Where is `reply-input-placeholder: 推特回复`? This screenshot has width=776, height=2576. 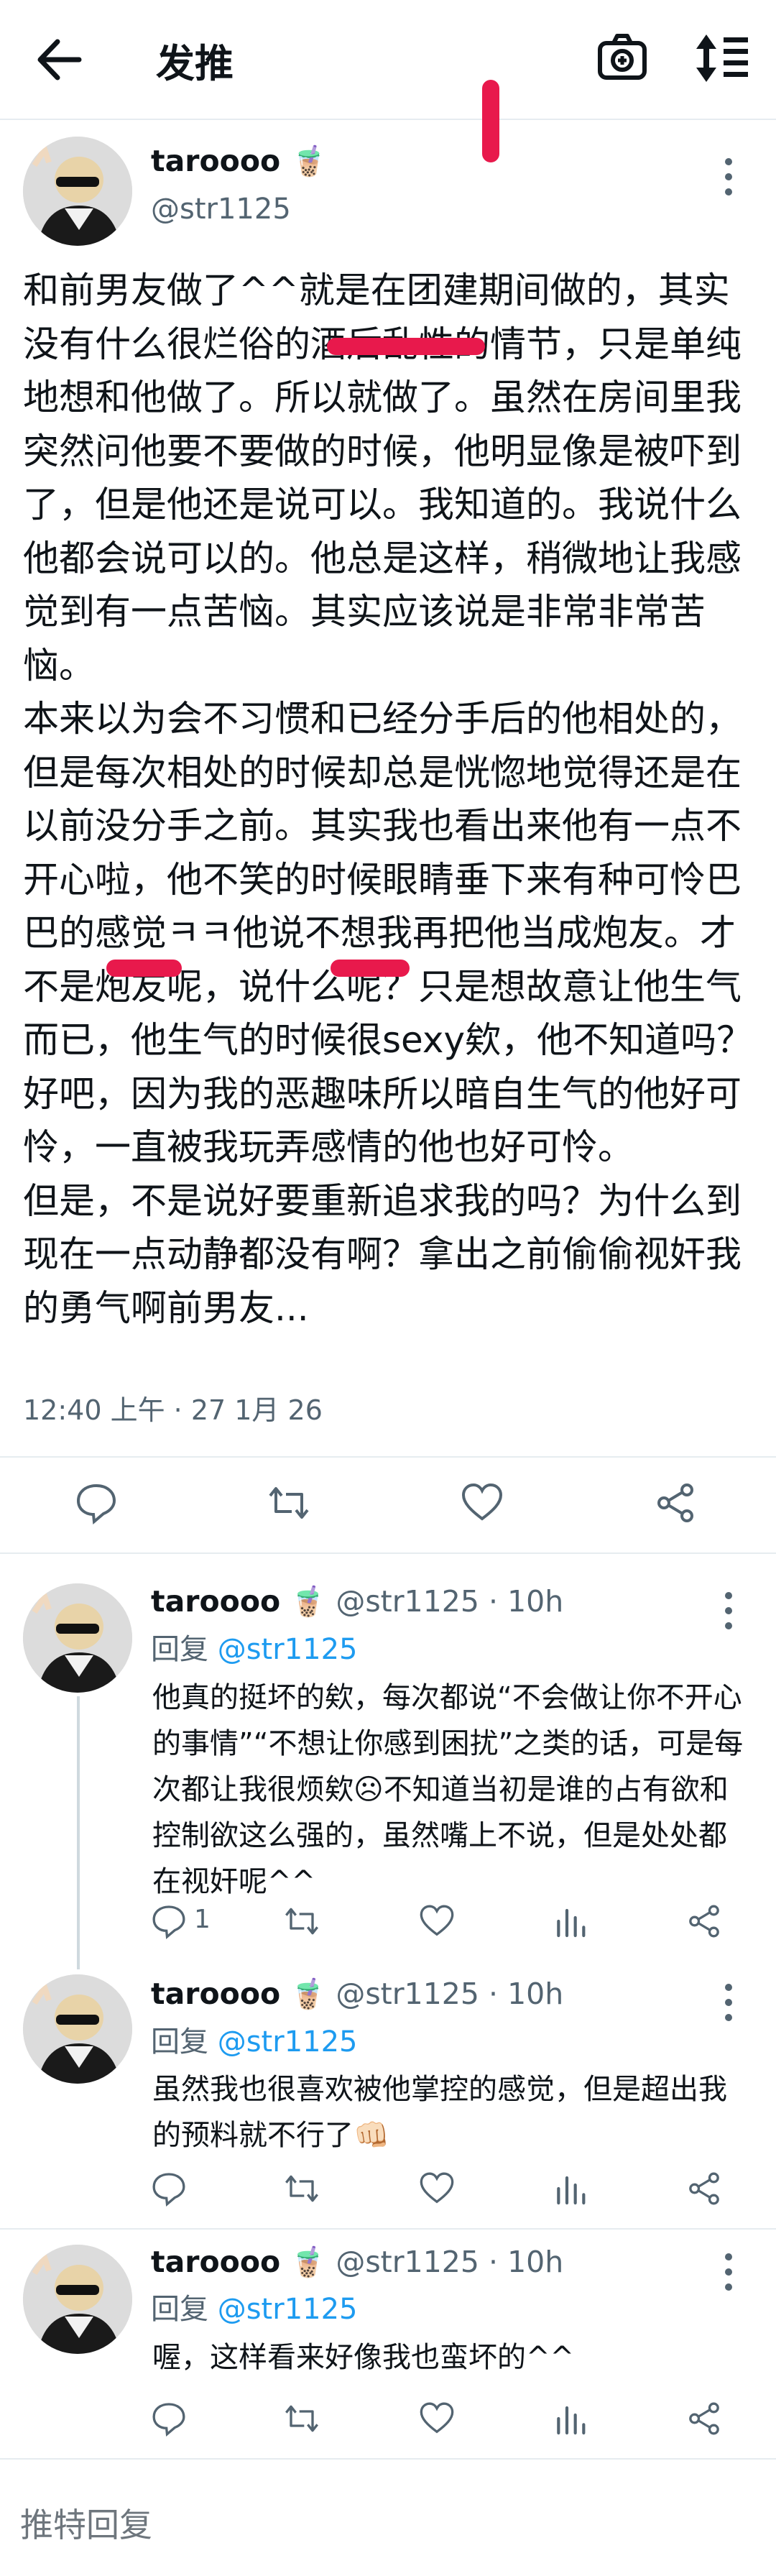
reply-input-placeholder: 推特回复 is located at coordinates (86, 2523).